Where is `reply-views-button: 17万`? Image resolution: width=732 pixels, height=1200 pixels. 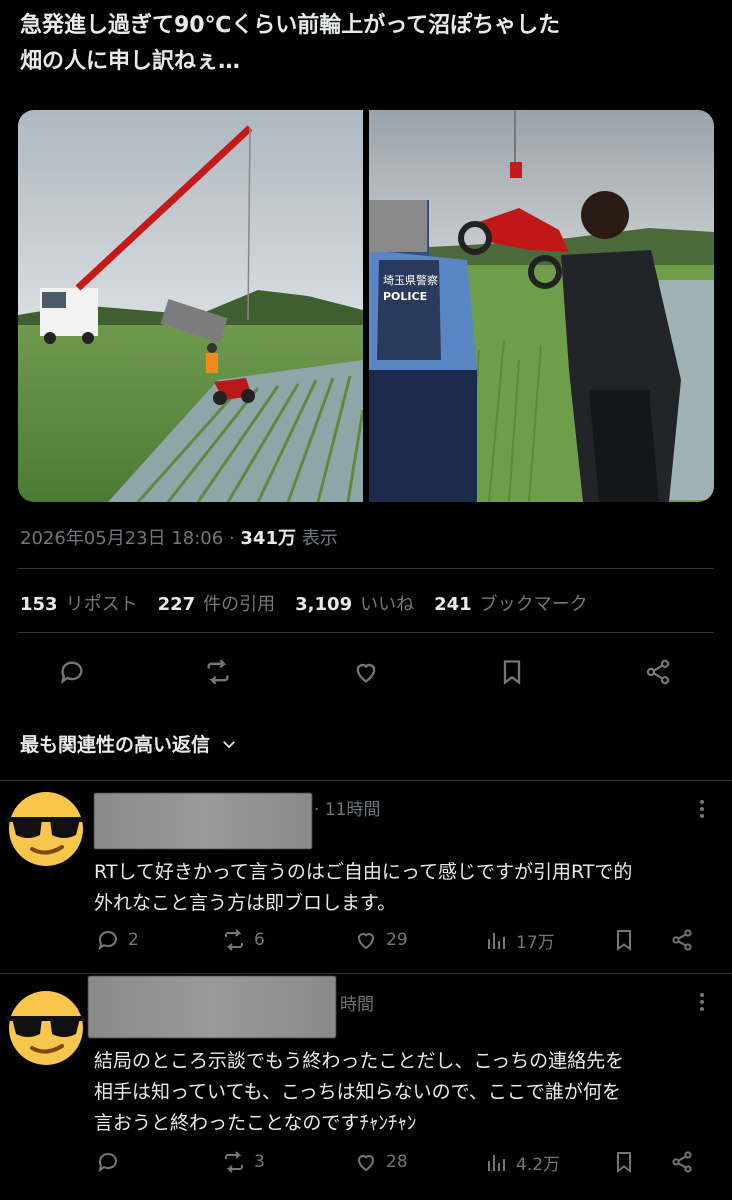 reply-views-button: 17万 is located at coordinates (519, 940).